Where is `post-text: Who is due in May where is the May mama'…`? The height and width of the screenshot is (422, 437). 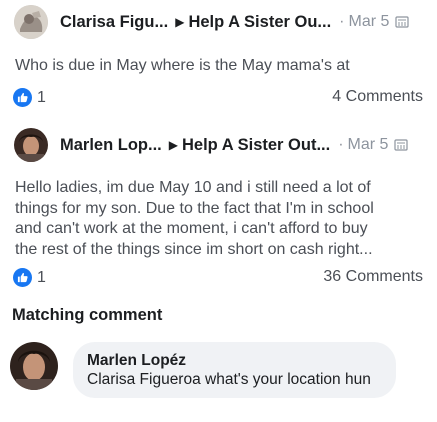
post-text: Who is due in May where is the May mama'… is located at coordinates (219, 66).